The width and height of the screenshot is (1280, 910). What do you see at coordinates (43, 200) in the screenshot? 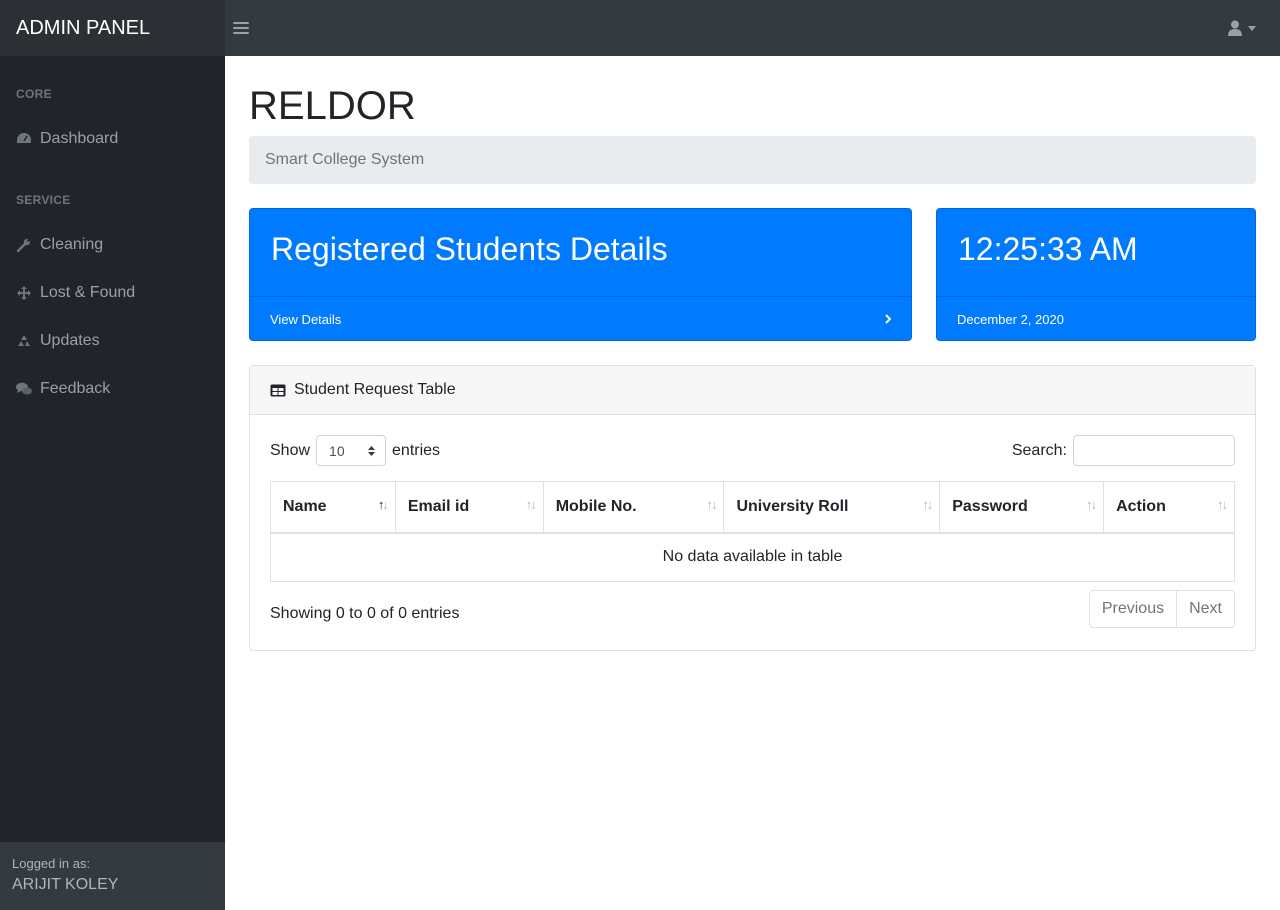
I see `sidebar-heading-service: SERVICE` at bounding box center [43, 200].